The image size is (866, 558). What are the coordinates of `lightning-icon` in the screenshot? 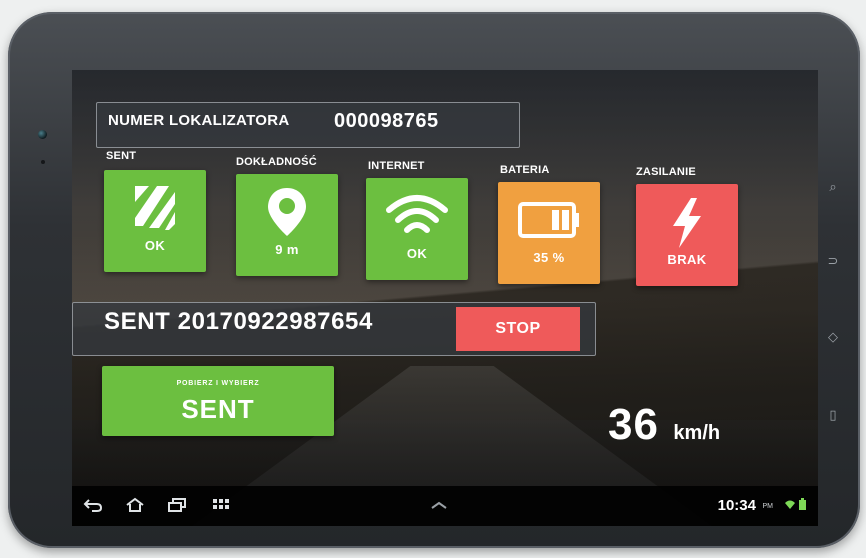 It's located at (687, 222).